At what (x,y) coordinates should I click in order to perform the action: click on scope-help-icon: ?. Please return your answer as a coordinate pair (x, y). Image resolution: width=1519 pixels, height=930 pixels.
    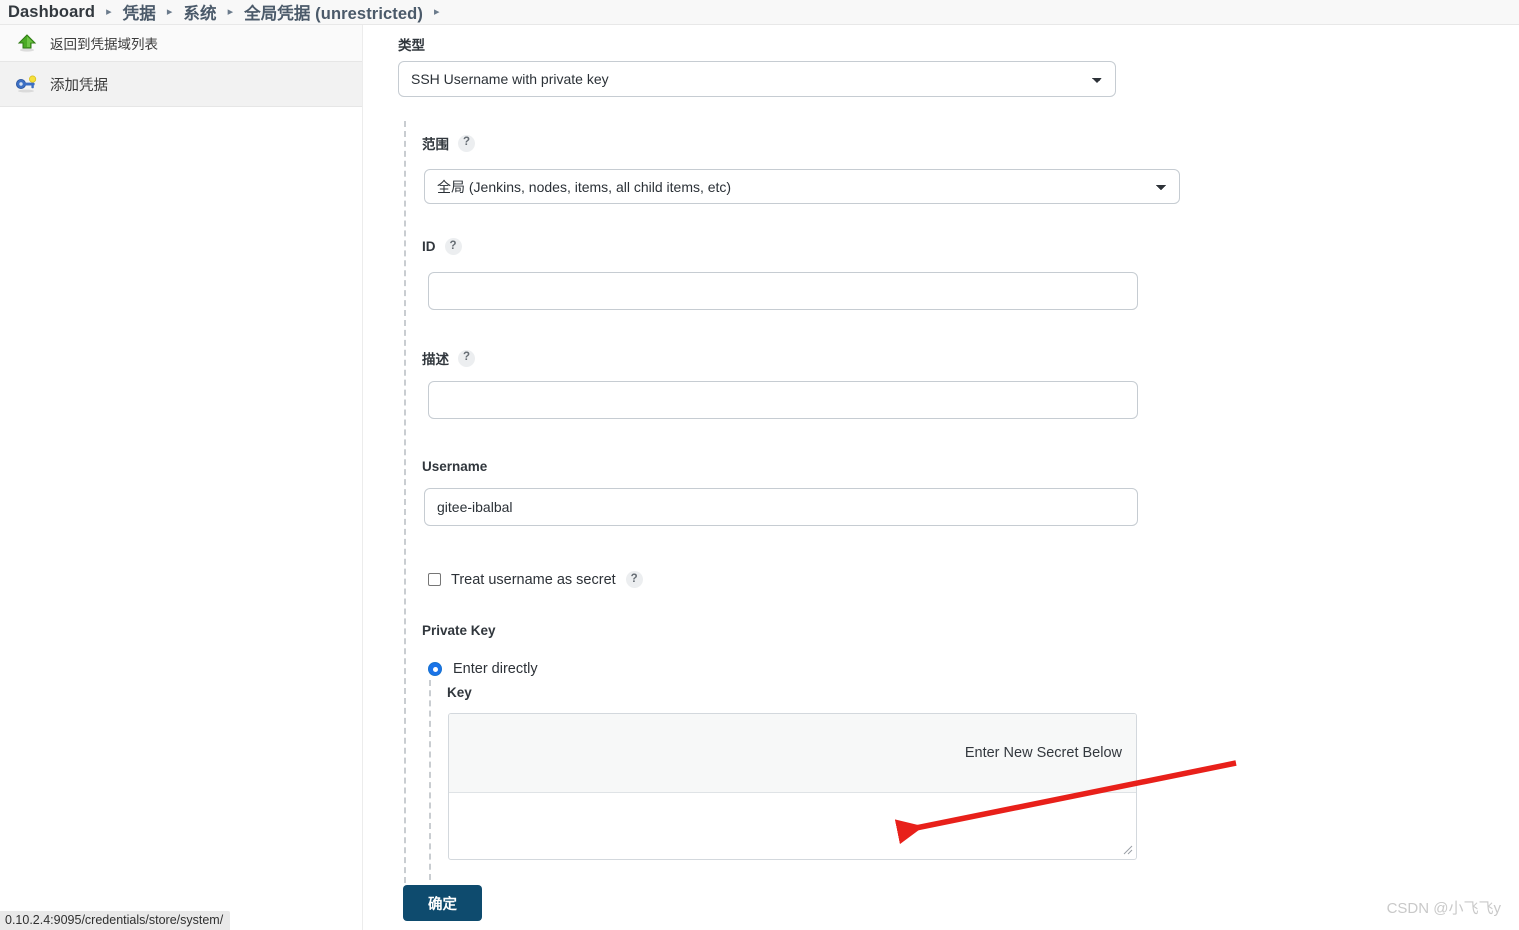
    Looking at the image, I should click on (466, 143).